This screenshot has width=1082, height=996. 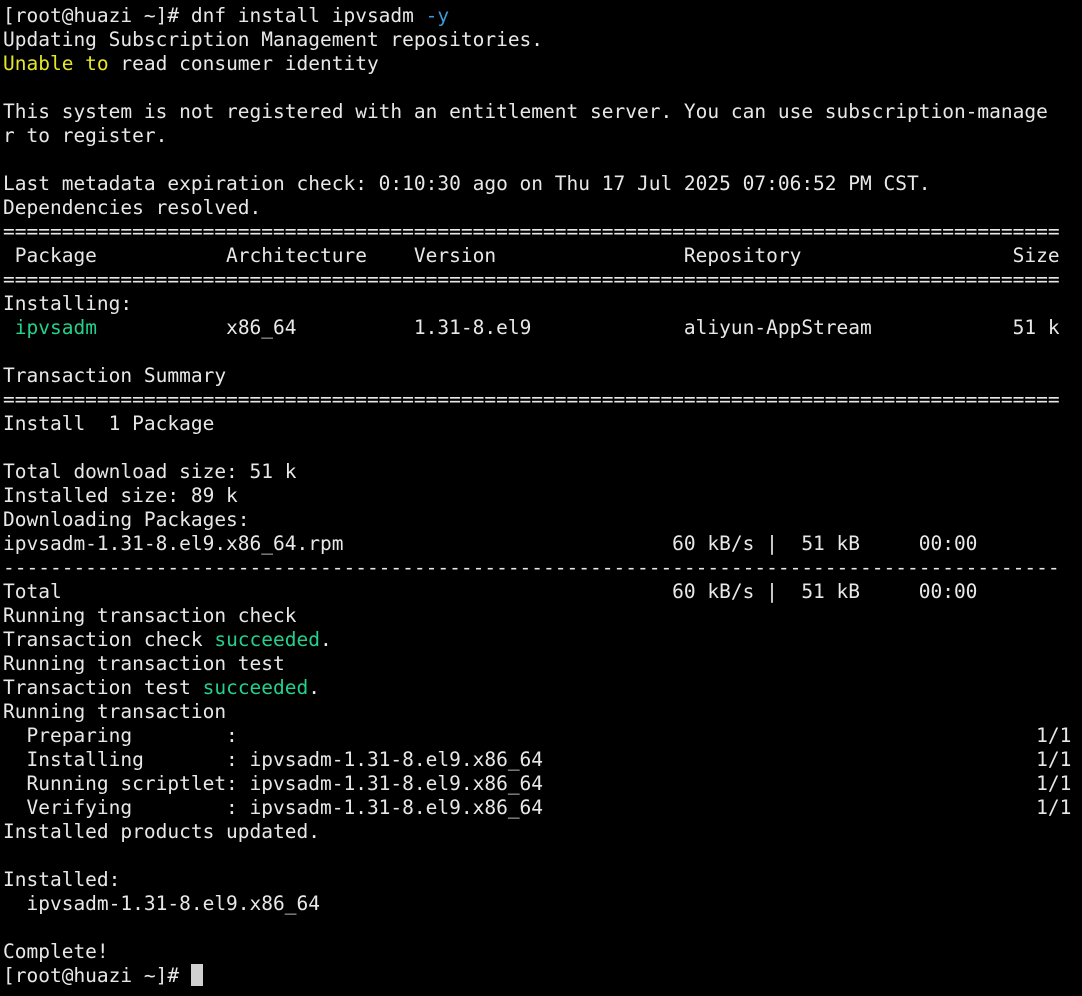 What do you see at coordinates (144, 663) in the screenshot?
I see `terminal-text: Running transaction test` at bounding box center [144, 663].